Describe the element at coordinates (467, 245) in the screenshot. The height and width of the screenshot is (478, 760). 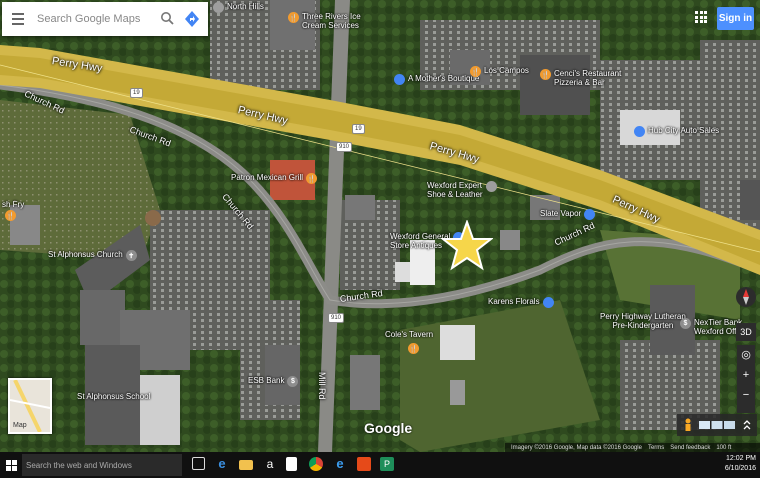
I see `location-star-icon` at that location.